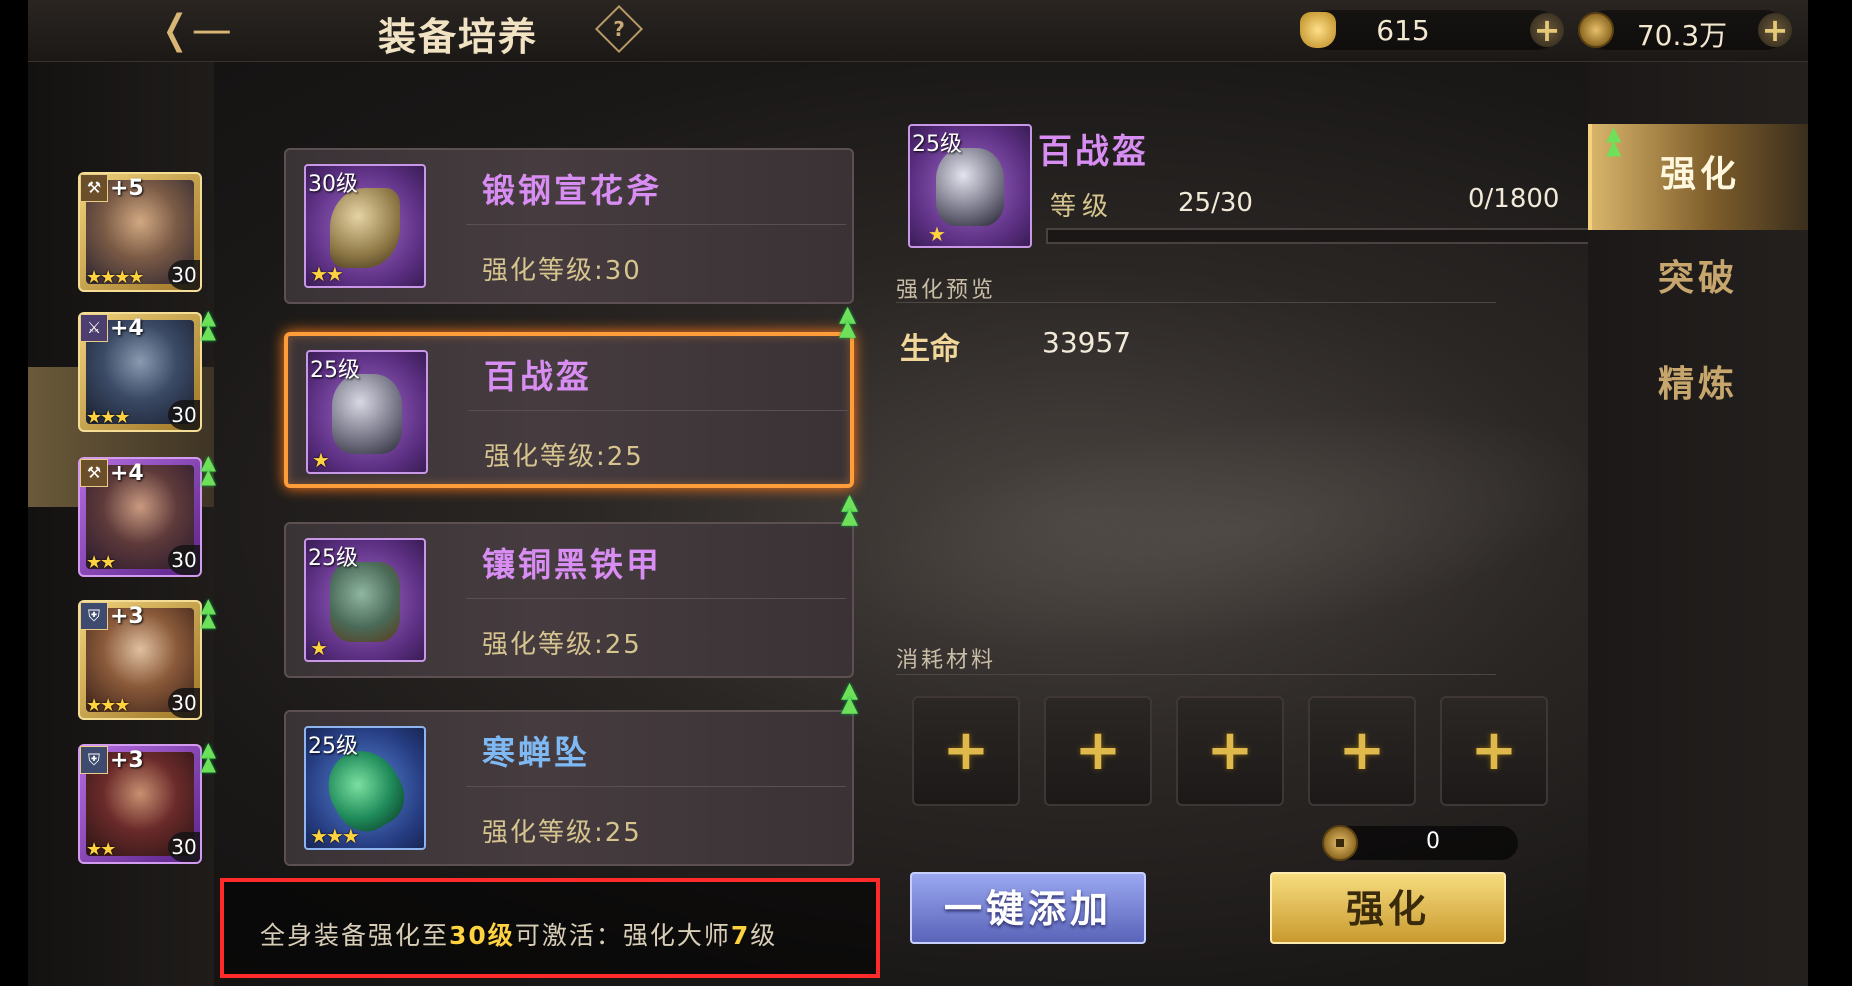  What do you see at coordinates (365, 788) in the screenshot?
I see `equipment-icon: 25级 ★★★` at bounding box center [365, 788].